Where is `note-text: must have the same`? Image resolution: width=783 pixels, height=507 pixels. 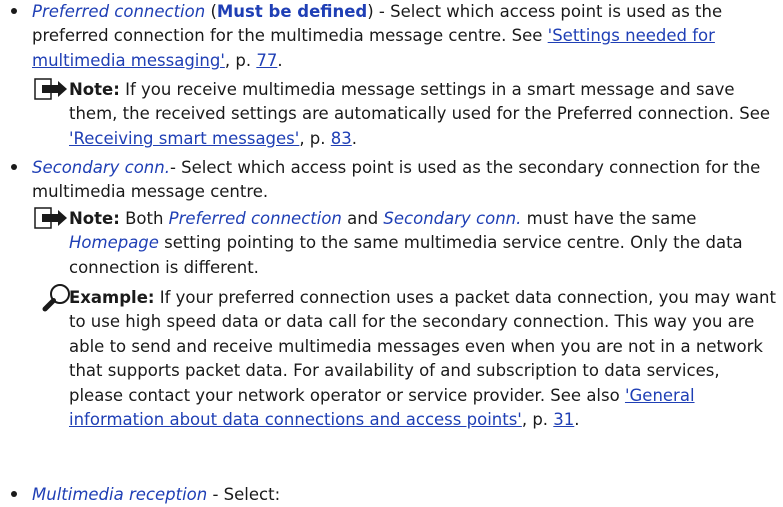
note-text: must have the same is located at coordinates (609, 218).